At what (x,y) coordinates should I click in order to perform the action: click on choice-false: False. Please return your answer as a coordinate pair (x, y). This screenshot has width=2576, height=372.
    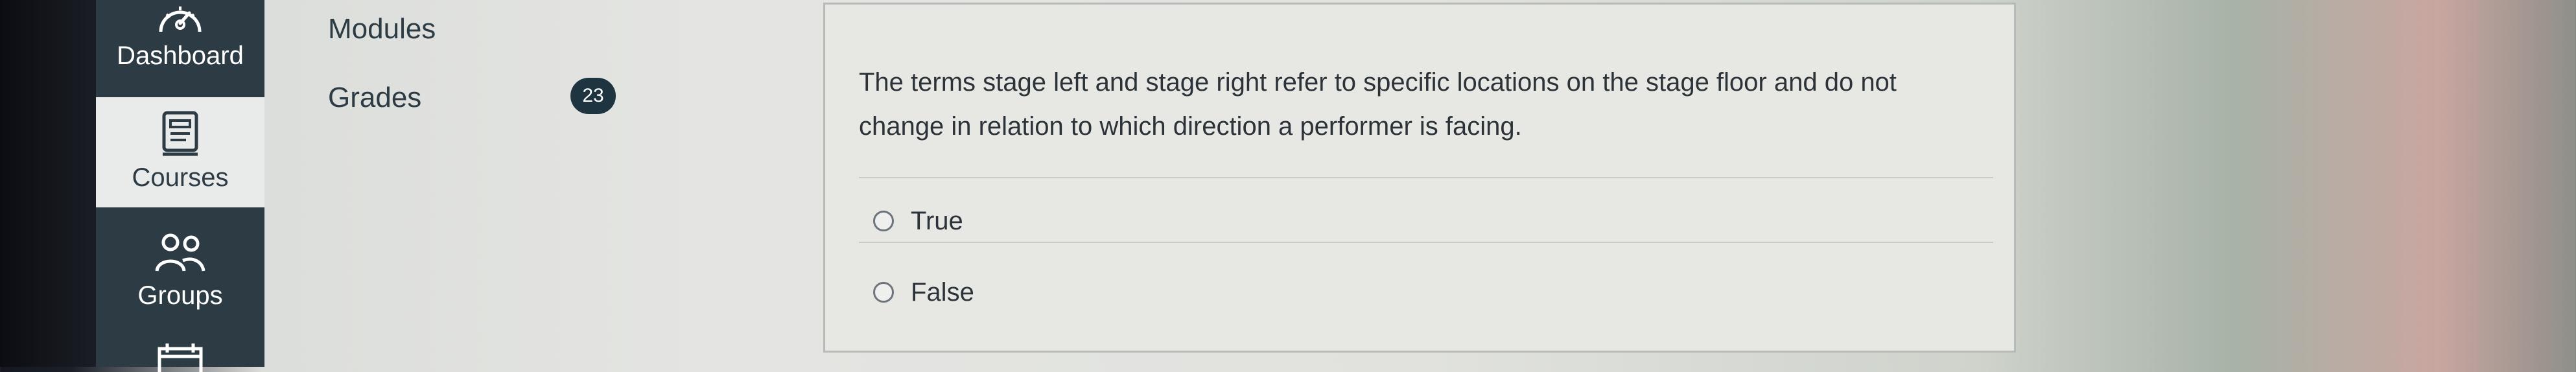
    Looking at the image, I should click on (923, 292).